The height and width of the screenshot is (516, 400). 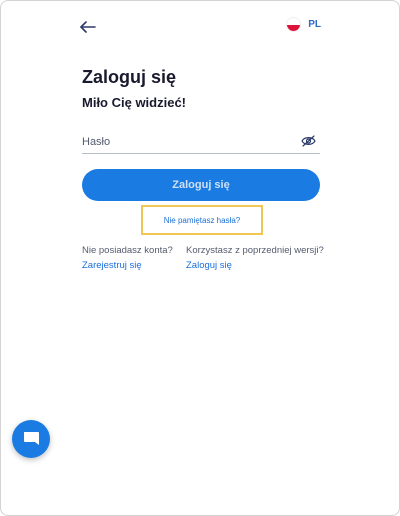 I want to click on arrow-left-icon, so click(x=88, y=27).